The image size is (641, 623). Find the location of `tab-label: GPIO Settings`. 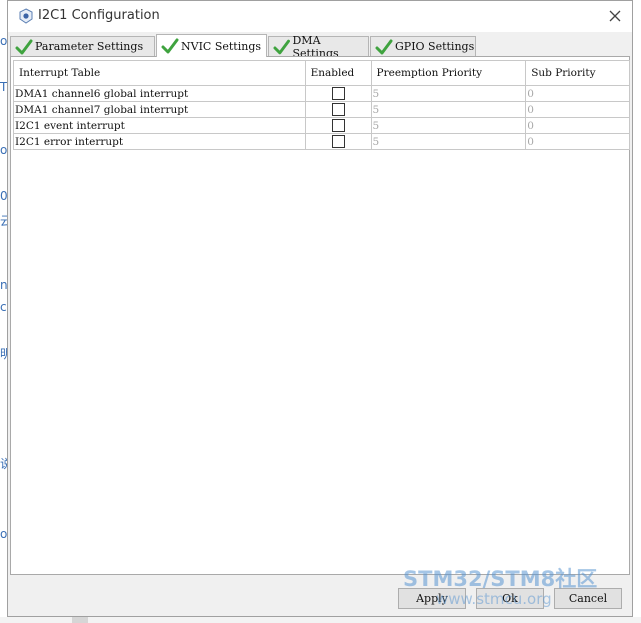

tab-label: GPIO Settings is located at coordinates (435, 46).